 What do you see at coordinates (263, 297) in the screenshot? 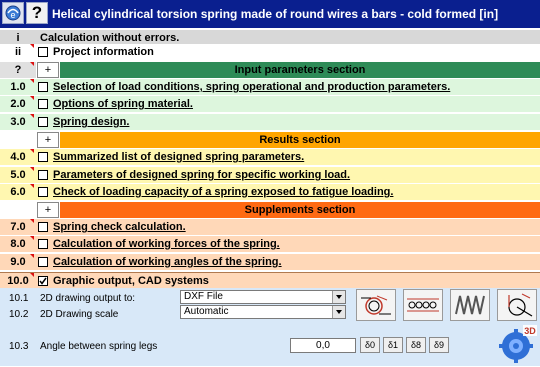
I see `drawing-output-select: DXF File` at bounding box center [263, 297].